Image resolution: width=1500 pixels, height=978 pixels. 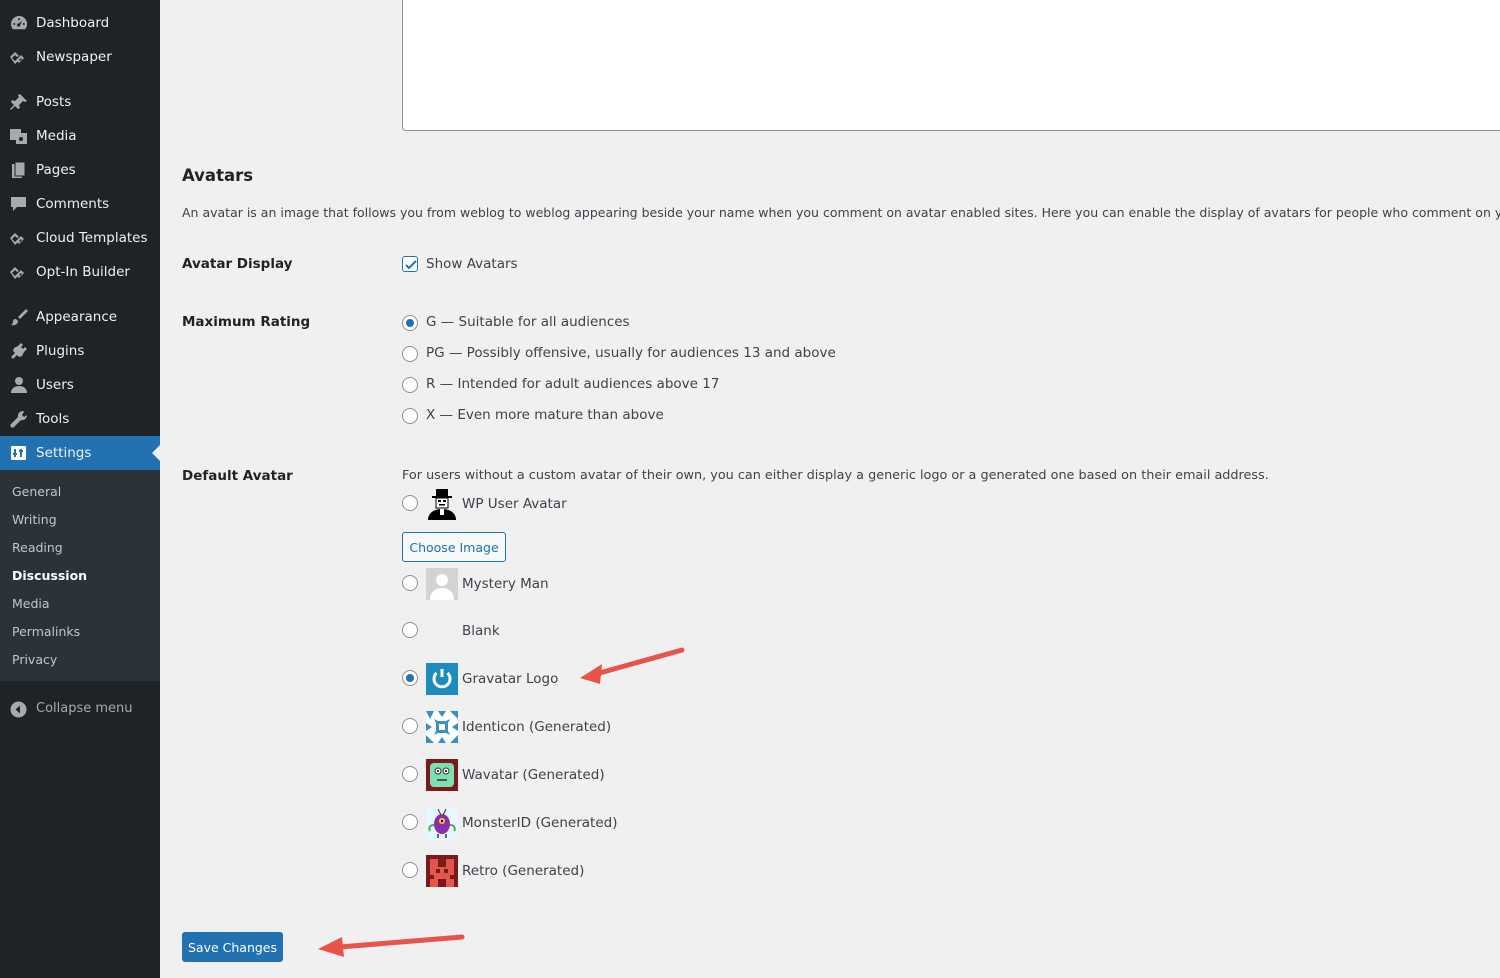 What do you see at coordinates (17, 58) in the screenshot?
I see `newspaper-icon` at bounding box center [17, 58].